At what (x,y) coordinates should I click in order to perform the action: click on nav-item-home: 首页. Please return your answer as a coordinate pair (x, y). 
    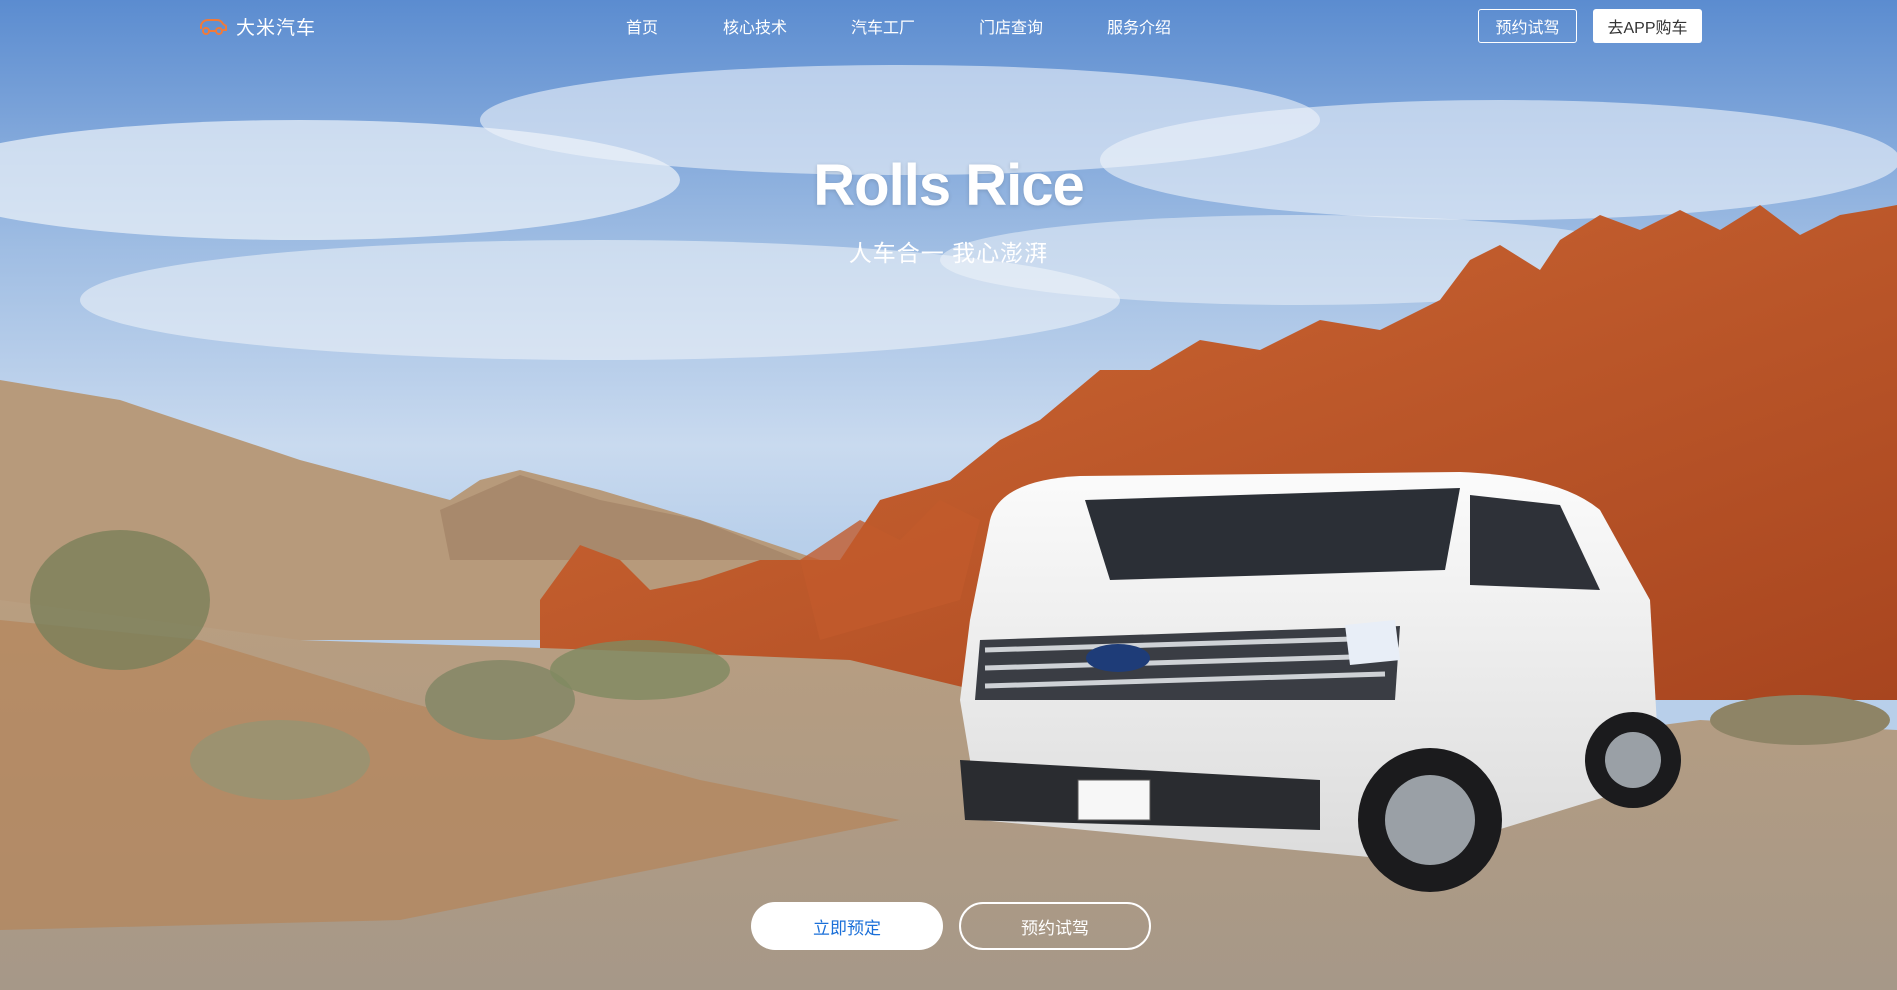
    Looking at the image, I should click on (642, 26).